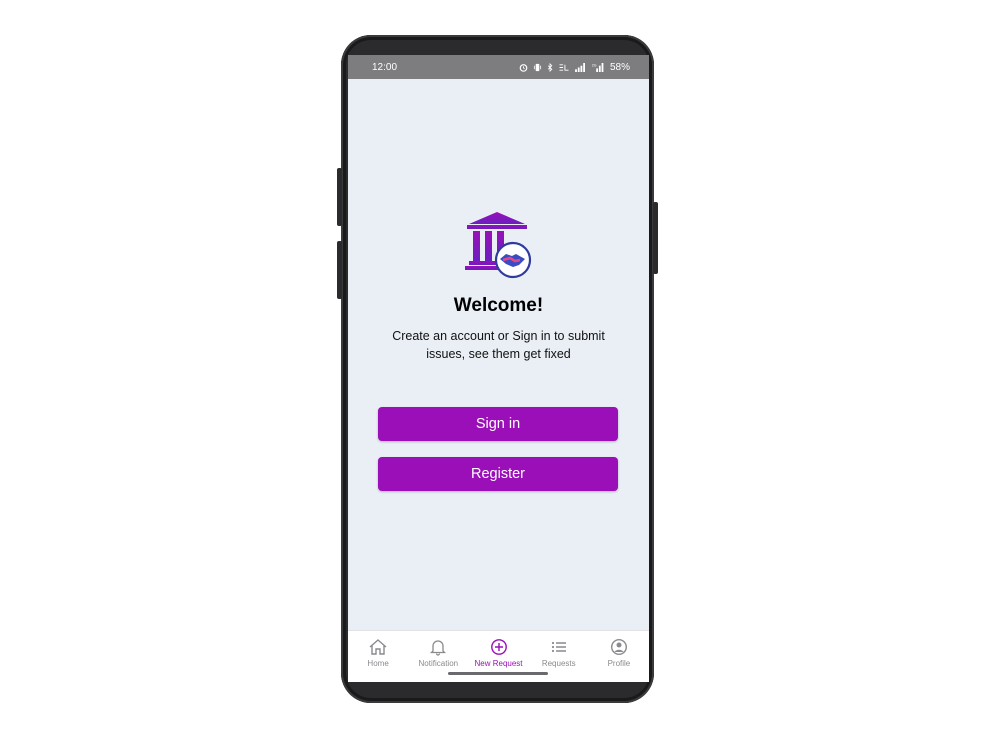 This screenshot has width=1000, height=749. What do you see at coordinates (550, 67) in the screenshot?
I see `bluetooth-icon` at bounding box center [550, 67].